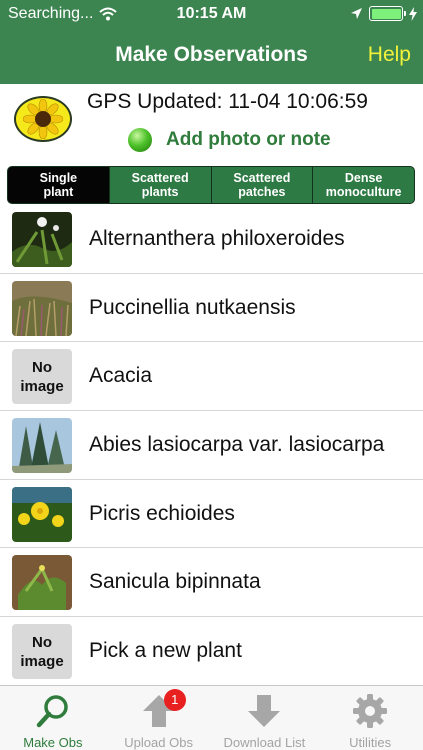 This screenshot has width=423, height=750. I want to click on status-right, so click(383, 13).